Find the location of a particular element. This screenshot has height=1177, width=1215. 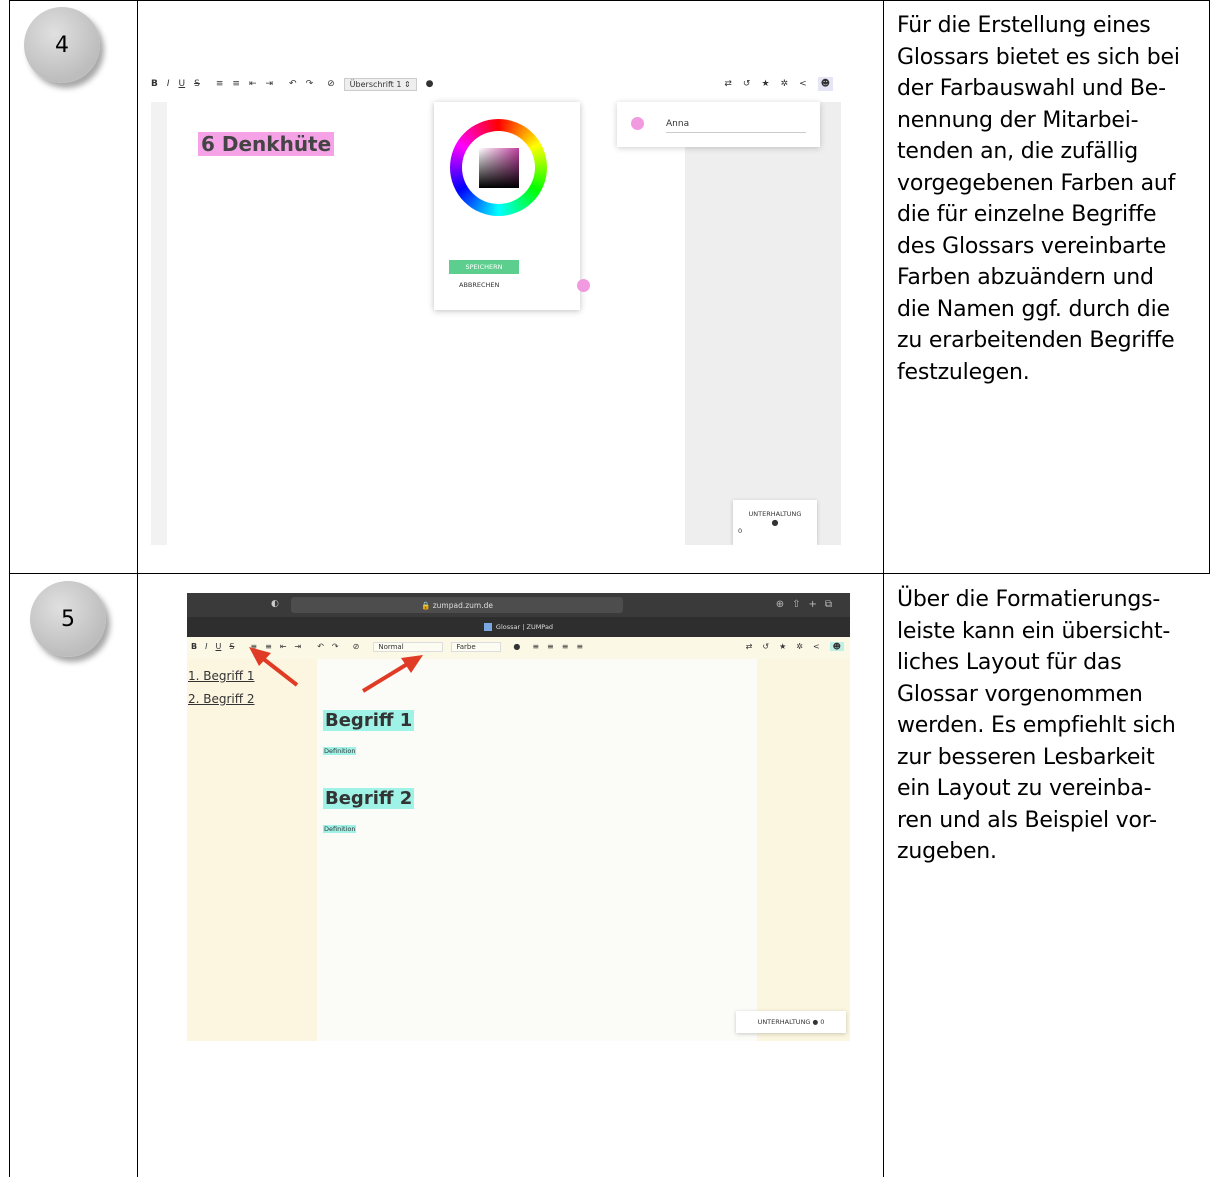

step-number: 4 is located at coordinates (62, 45).